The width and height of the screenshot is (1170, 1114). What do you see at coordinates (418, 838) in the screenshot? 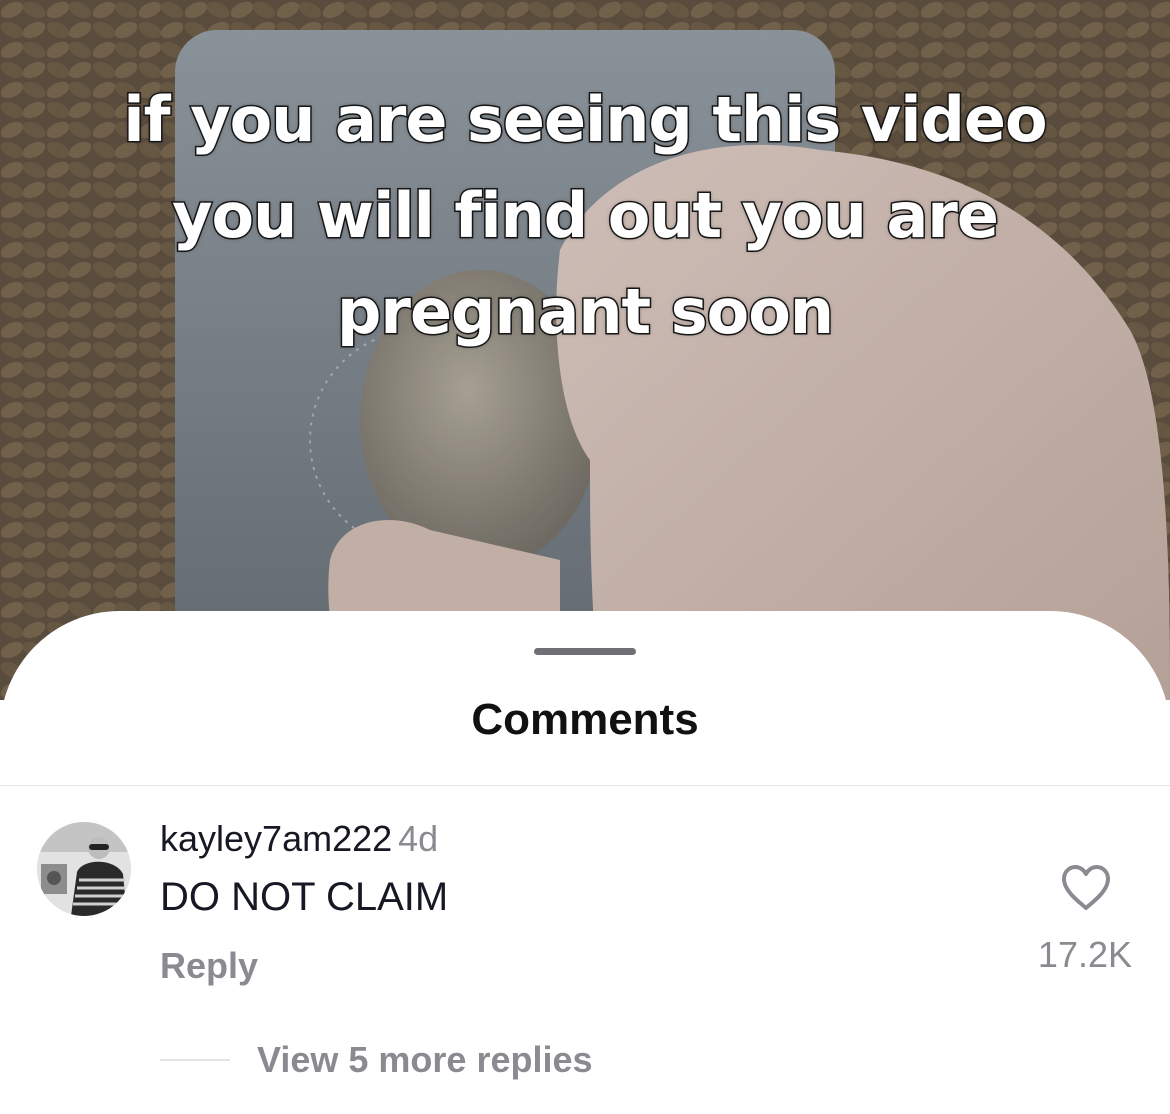
I see `comment-timestamp: 4d` at bounding box center [418, 838].